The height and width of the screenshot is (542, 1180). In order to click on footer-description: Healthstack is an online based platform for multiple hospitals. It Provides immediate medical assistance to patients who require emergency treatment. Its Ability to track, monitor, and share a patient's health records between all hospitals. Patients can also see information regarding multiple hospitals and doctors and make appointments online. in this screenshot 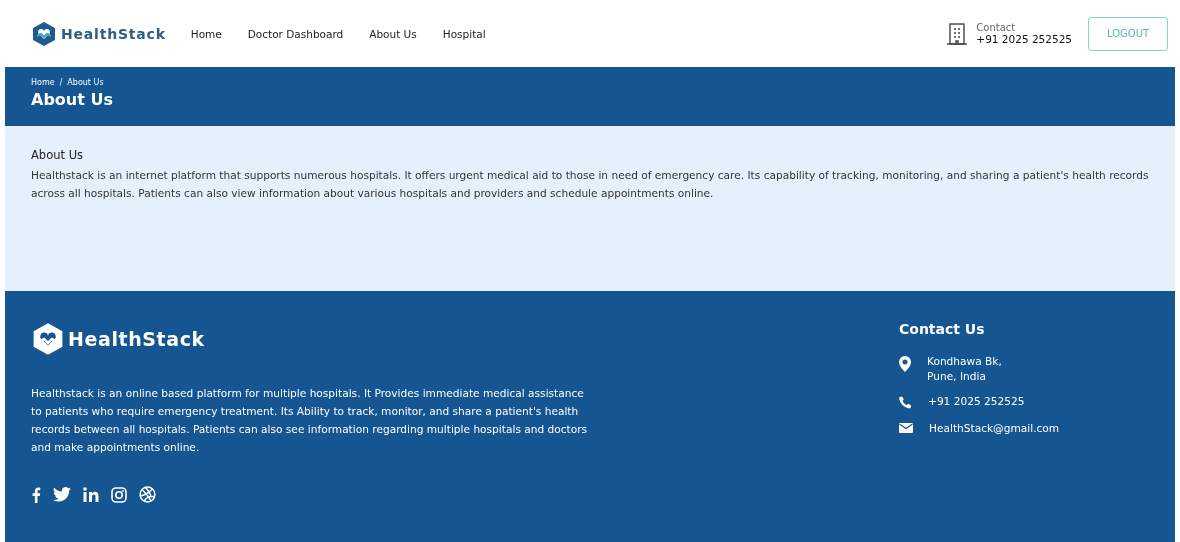, I will do `click(310, 420)`.